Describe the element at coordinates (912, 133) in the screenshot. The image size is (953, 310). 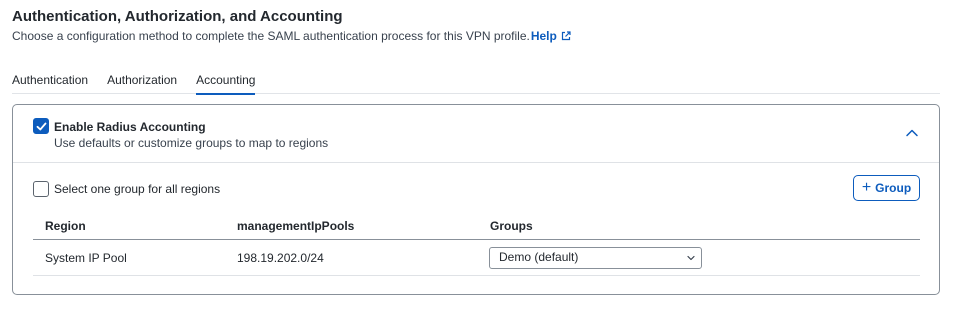
I see `chevron-up-icon` at that location.